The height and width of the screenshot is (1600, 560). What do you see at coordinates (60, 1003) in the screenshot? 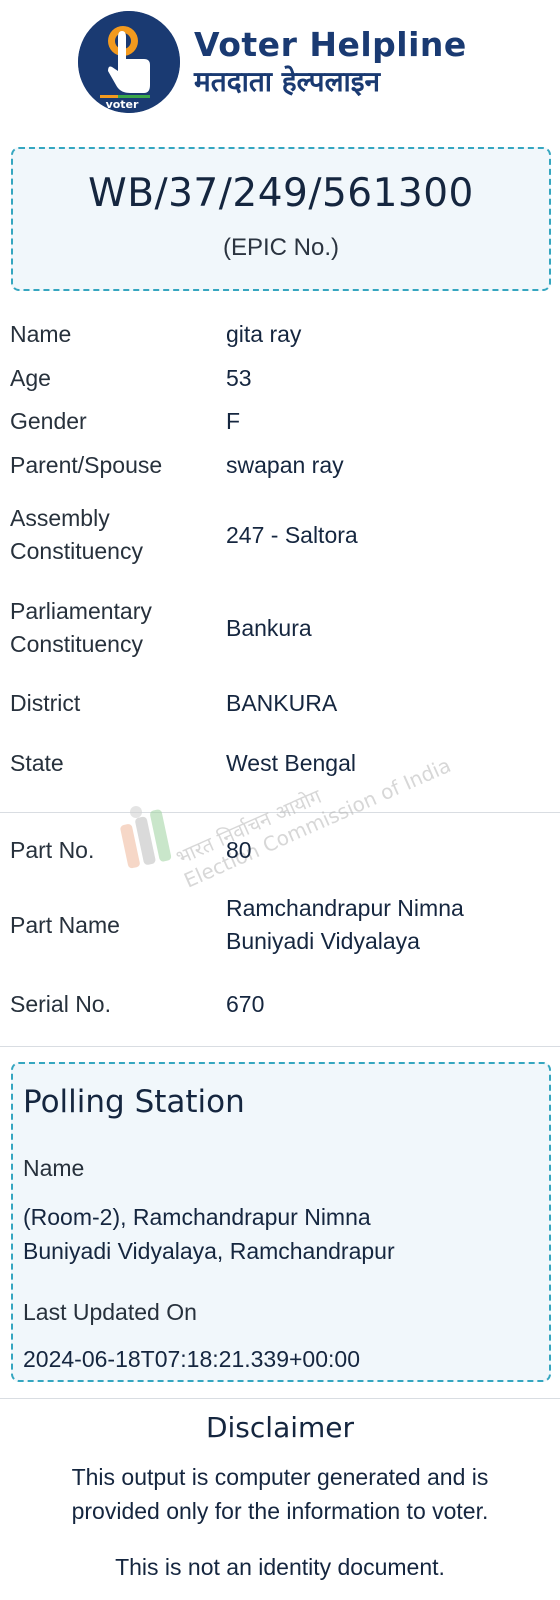
I see `serial-label: Serial No.` at bounding box center [60, 1003].